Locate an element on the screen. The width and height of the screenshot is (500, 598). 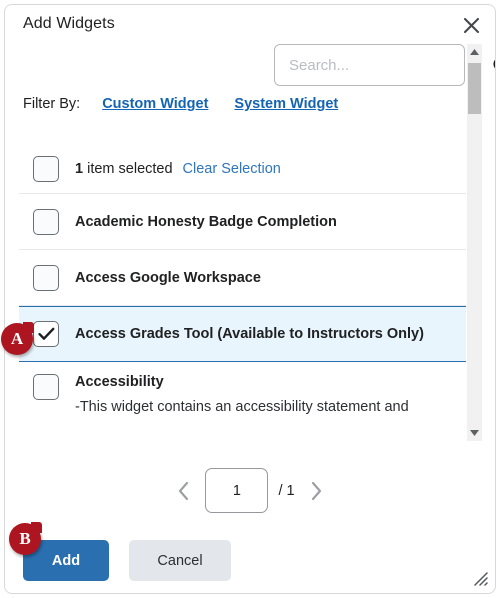
list-header-row: 1 item selected Clear Selection is located at coordinates (242, 169).